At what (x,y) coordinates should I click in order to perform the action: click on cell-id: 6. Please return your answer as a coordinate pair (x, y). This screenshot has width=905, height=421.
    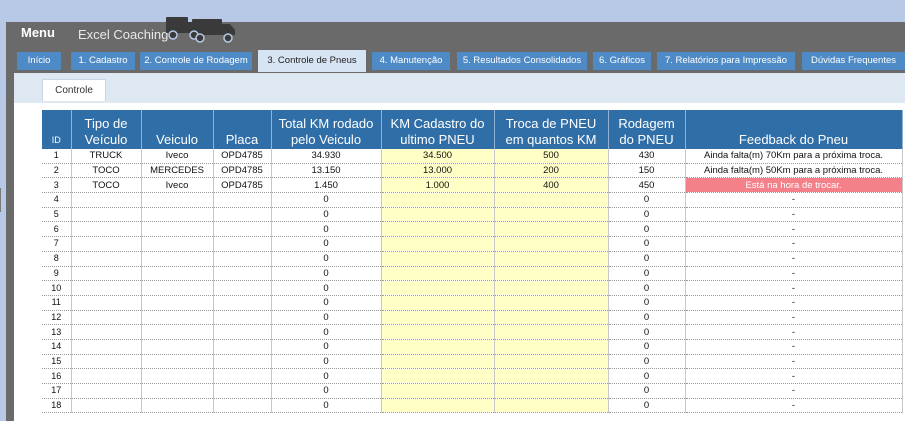
    Looking at the image, I should click on (57, 229).